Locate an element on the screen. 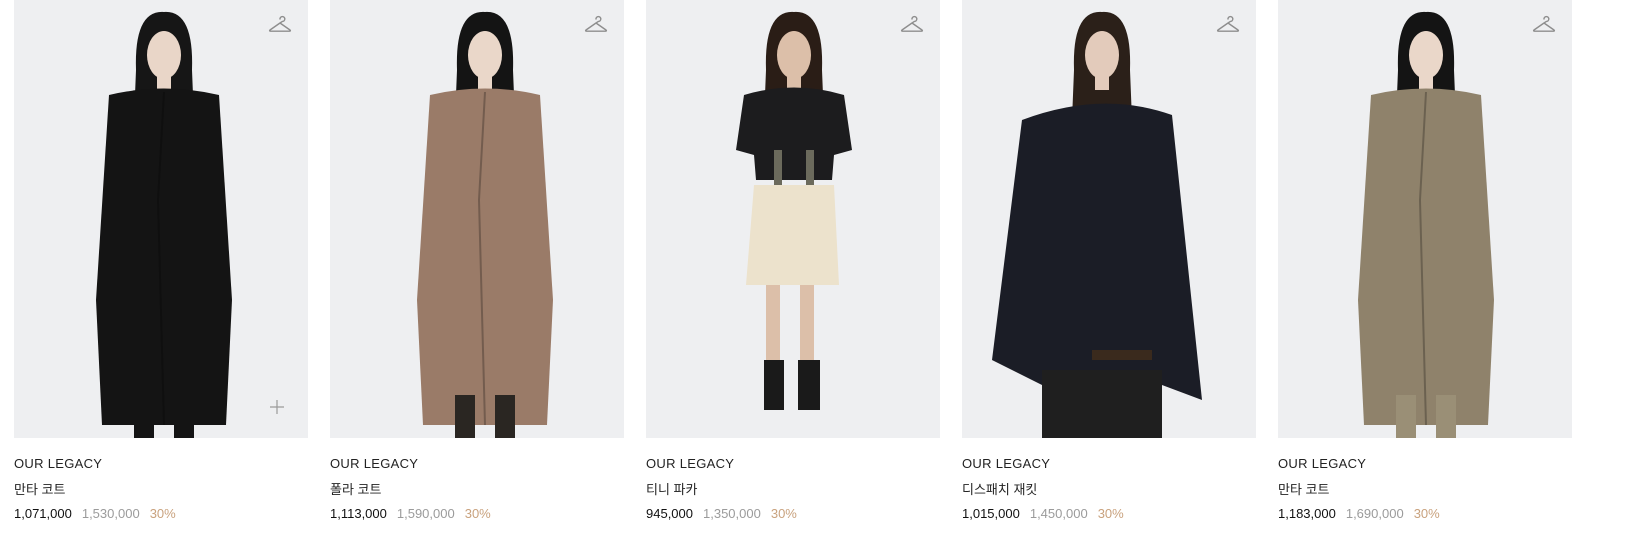 The image size is (1633, 554). price-row: 1,015,000 1,450,000 30% is located at coordinates (1109, 513).